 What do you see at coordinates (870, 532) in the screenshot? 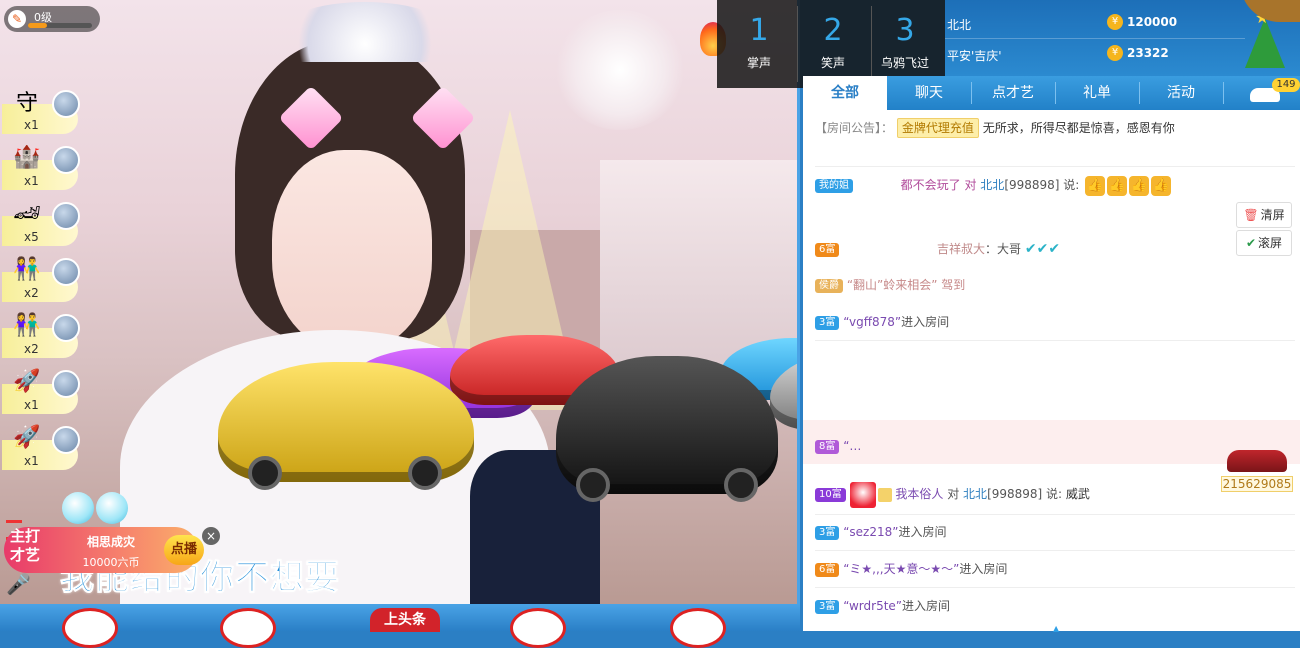
I see `user-name: “sez218”` at bounding box center [870, 532].